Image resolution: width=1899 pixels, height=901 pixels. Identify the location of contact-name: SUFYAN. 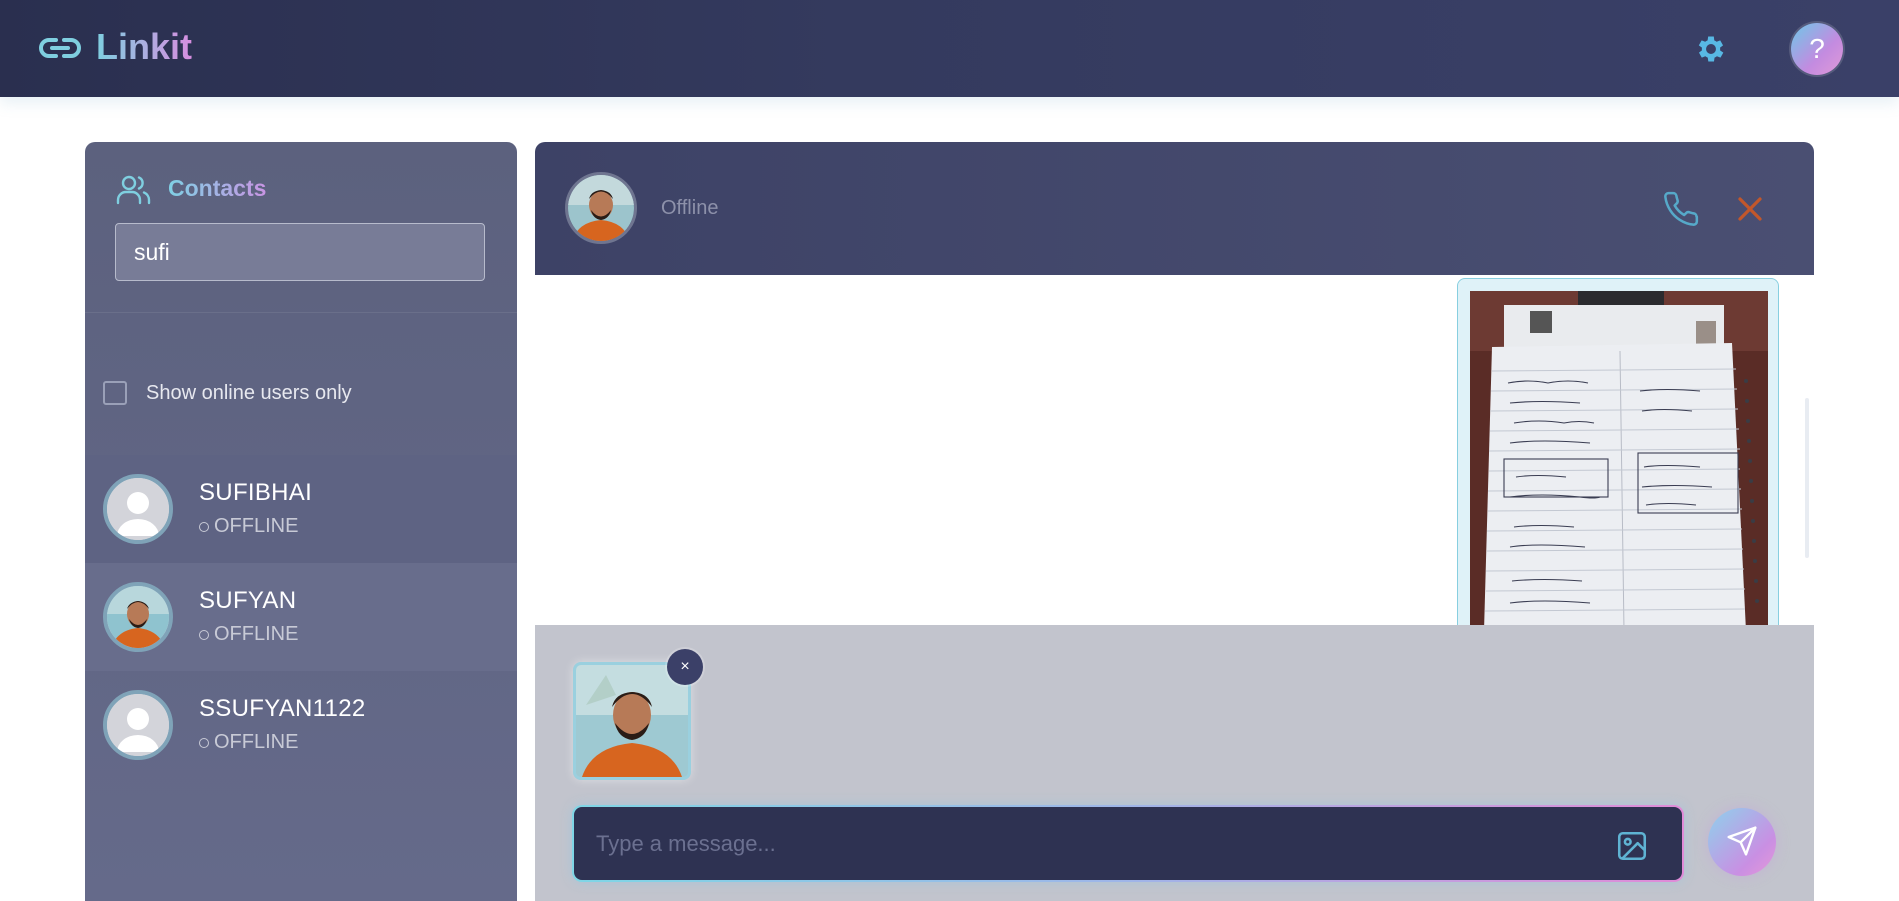
(248, 600).